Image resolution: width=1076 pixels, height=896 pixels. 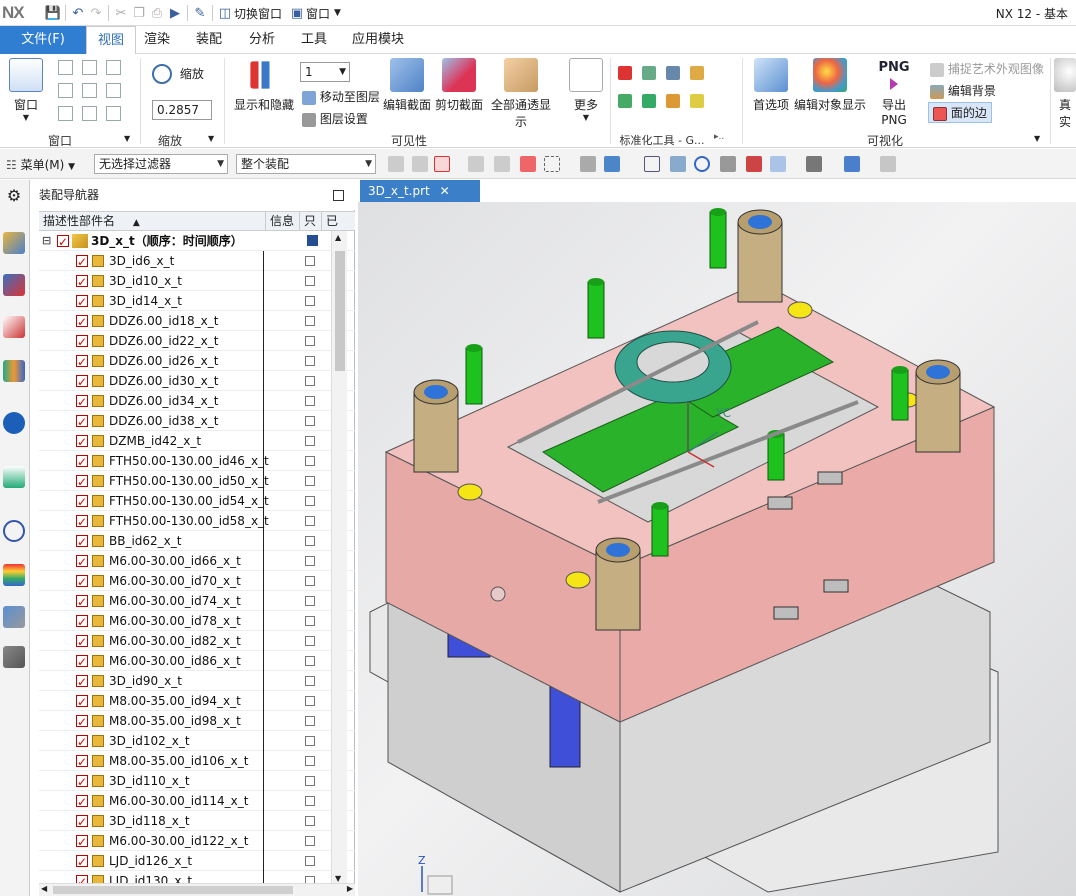 What do you see at coordinates (113, 67) in the screenshot?
I see `layout-hsplit-icon` at bounding box center [113, 67].